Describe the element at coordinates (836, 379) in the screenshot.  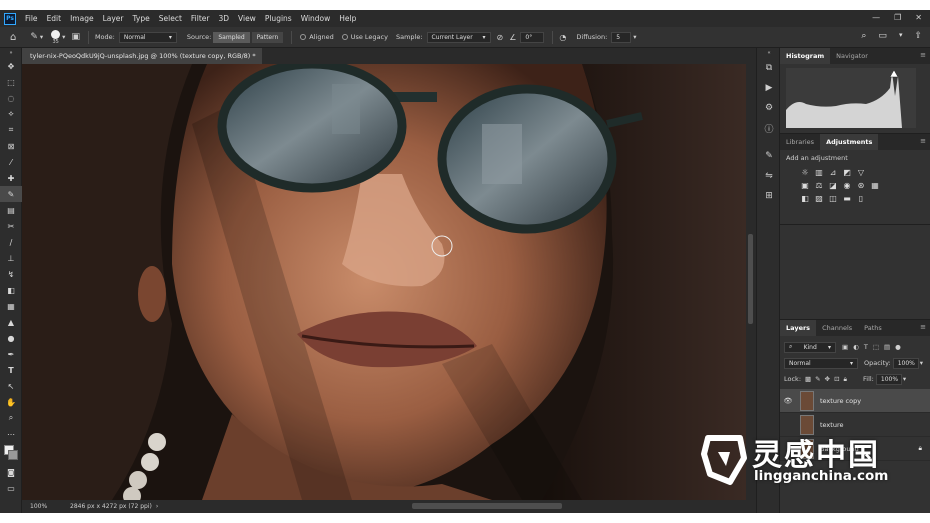
I see `lock-artboard-icon: ⊡` at that location.